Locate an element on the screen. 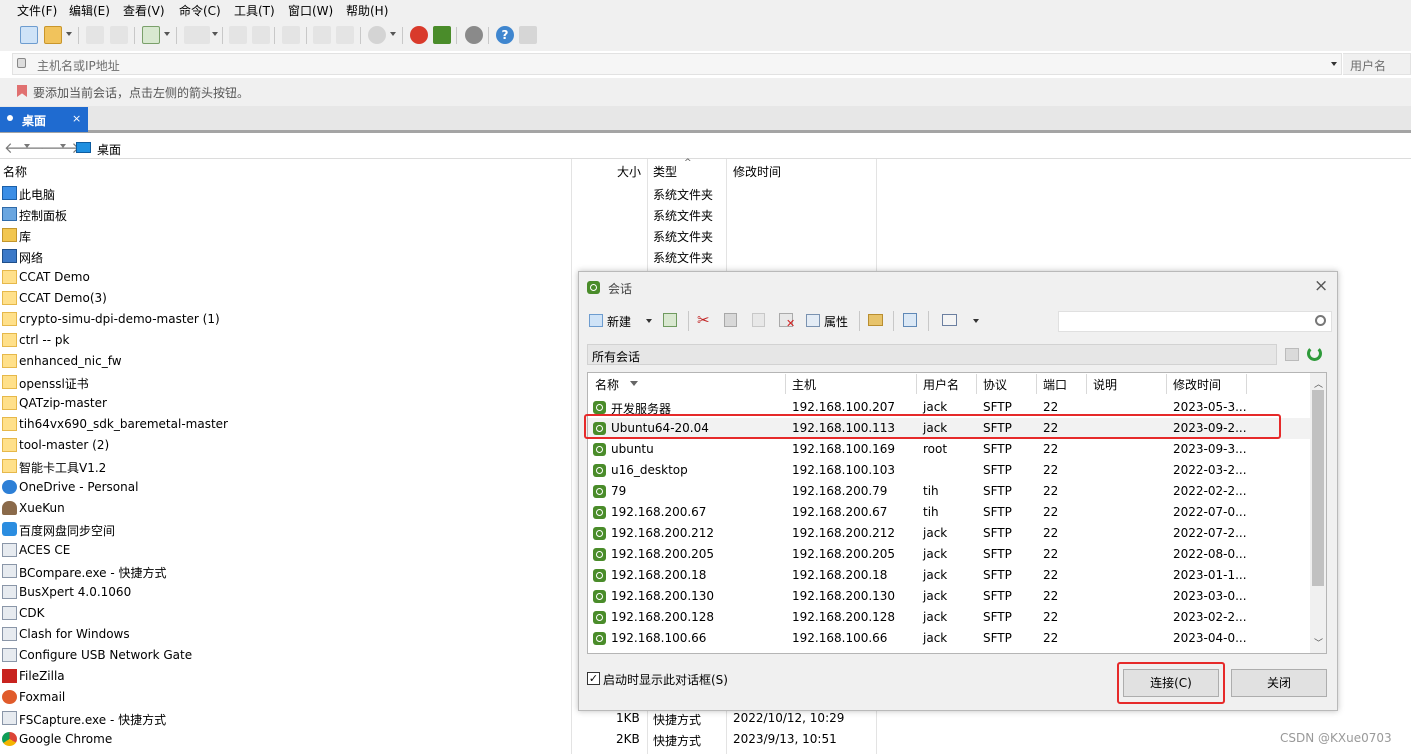 The width and height of the screenshot is (1411, 754). delete-icon: ✕ is located at coordinates (787, 321).